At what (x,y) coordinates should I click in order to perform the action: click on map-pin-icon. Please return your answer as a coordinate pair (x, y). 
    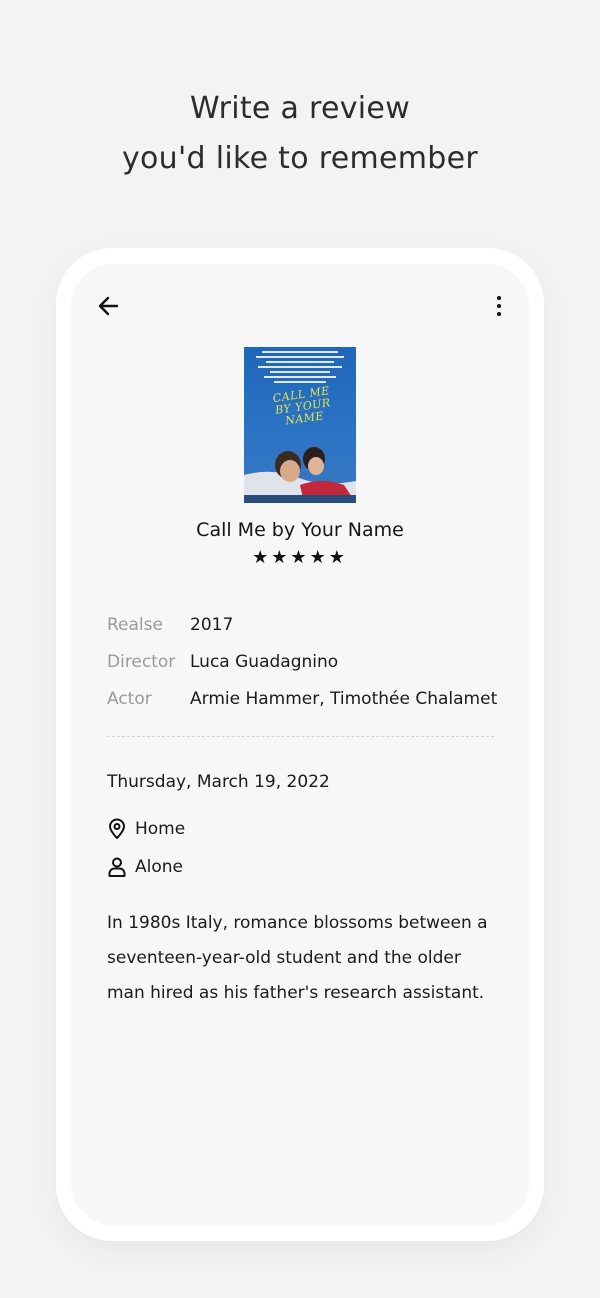
    Looking at the image, I should click on (117, 828).